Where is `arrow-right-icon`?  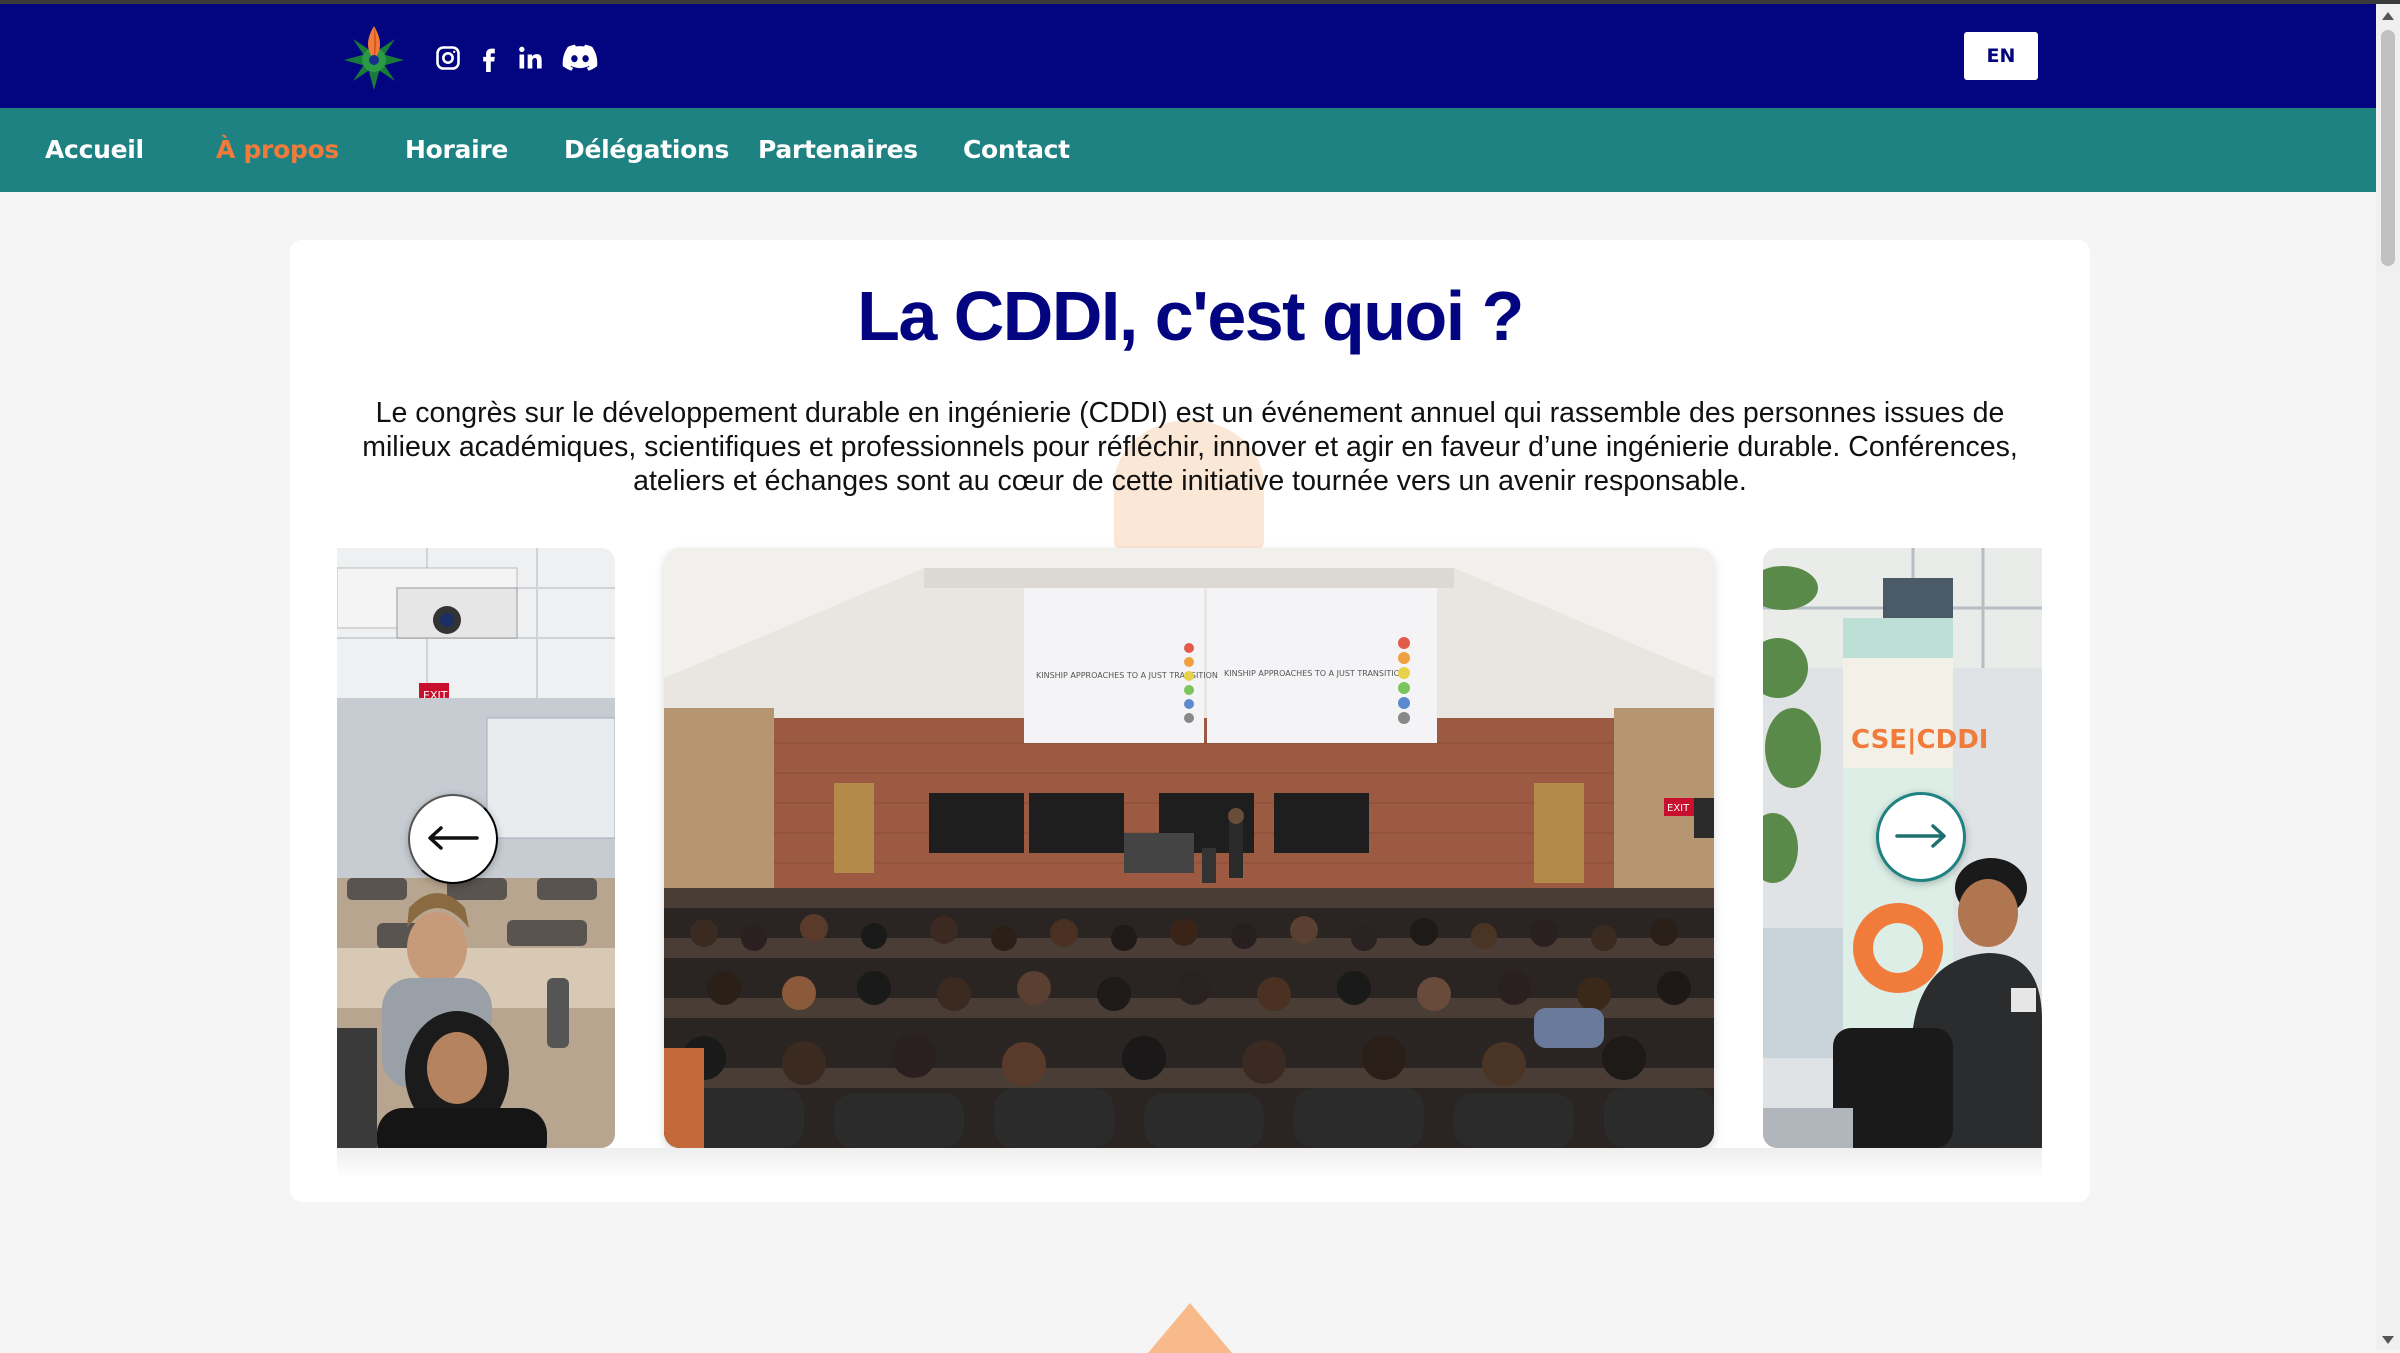
arrow-right-icon is located at coordinates (1921, 837).